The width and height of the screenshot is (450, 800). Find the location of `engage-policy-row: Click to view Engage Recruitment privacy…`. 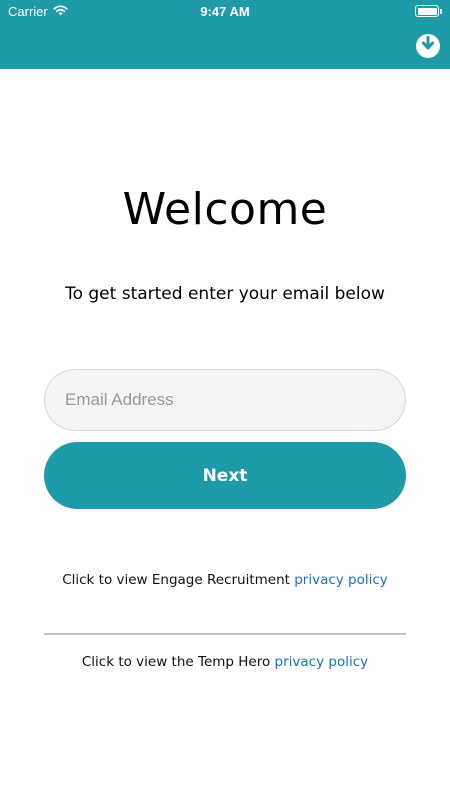

engage-policy-row: Click to view Engage Recruitment privacy… is located at coordinates (225, 580).